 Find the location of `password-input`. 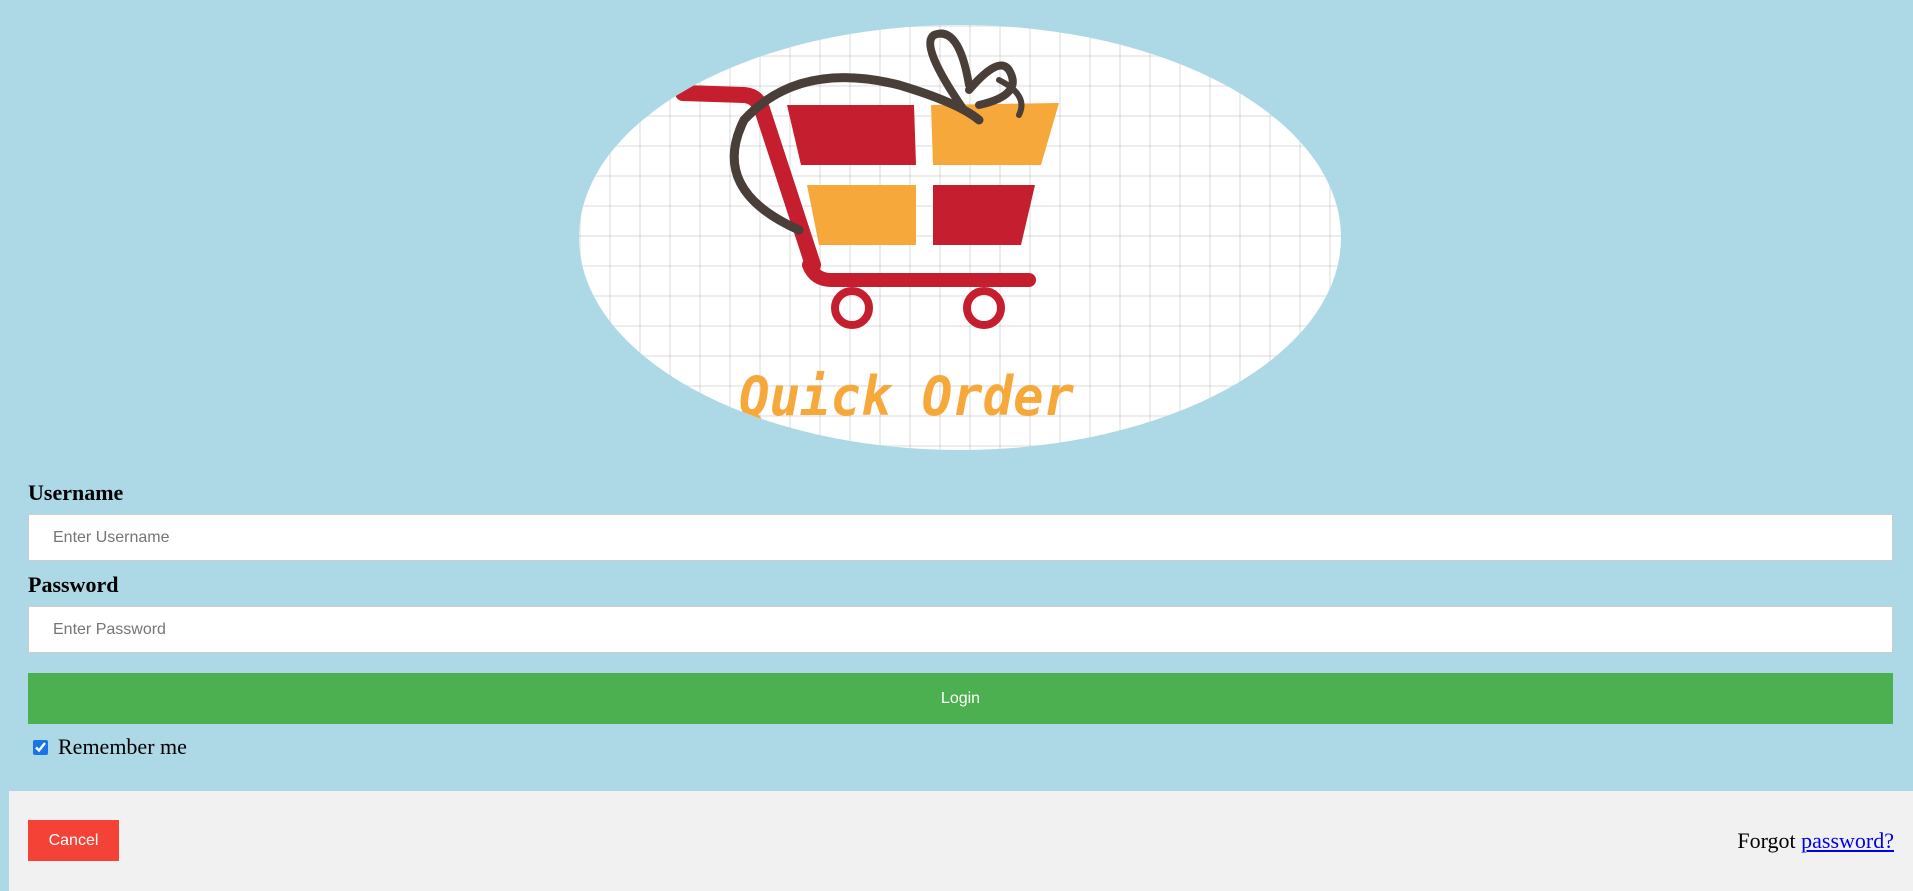

password-input is located at coordinates (960, 629).